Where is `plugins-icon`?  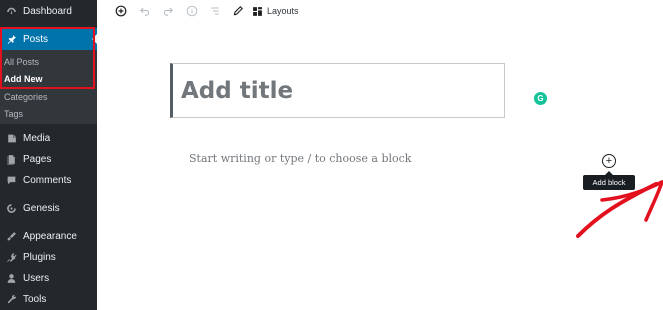 plugins-icon is located at coordinates (11, 257).